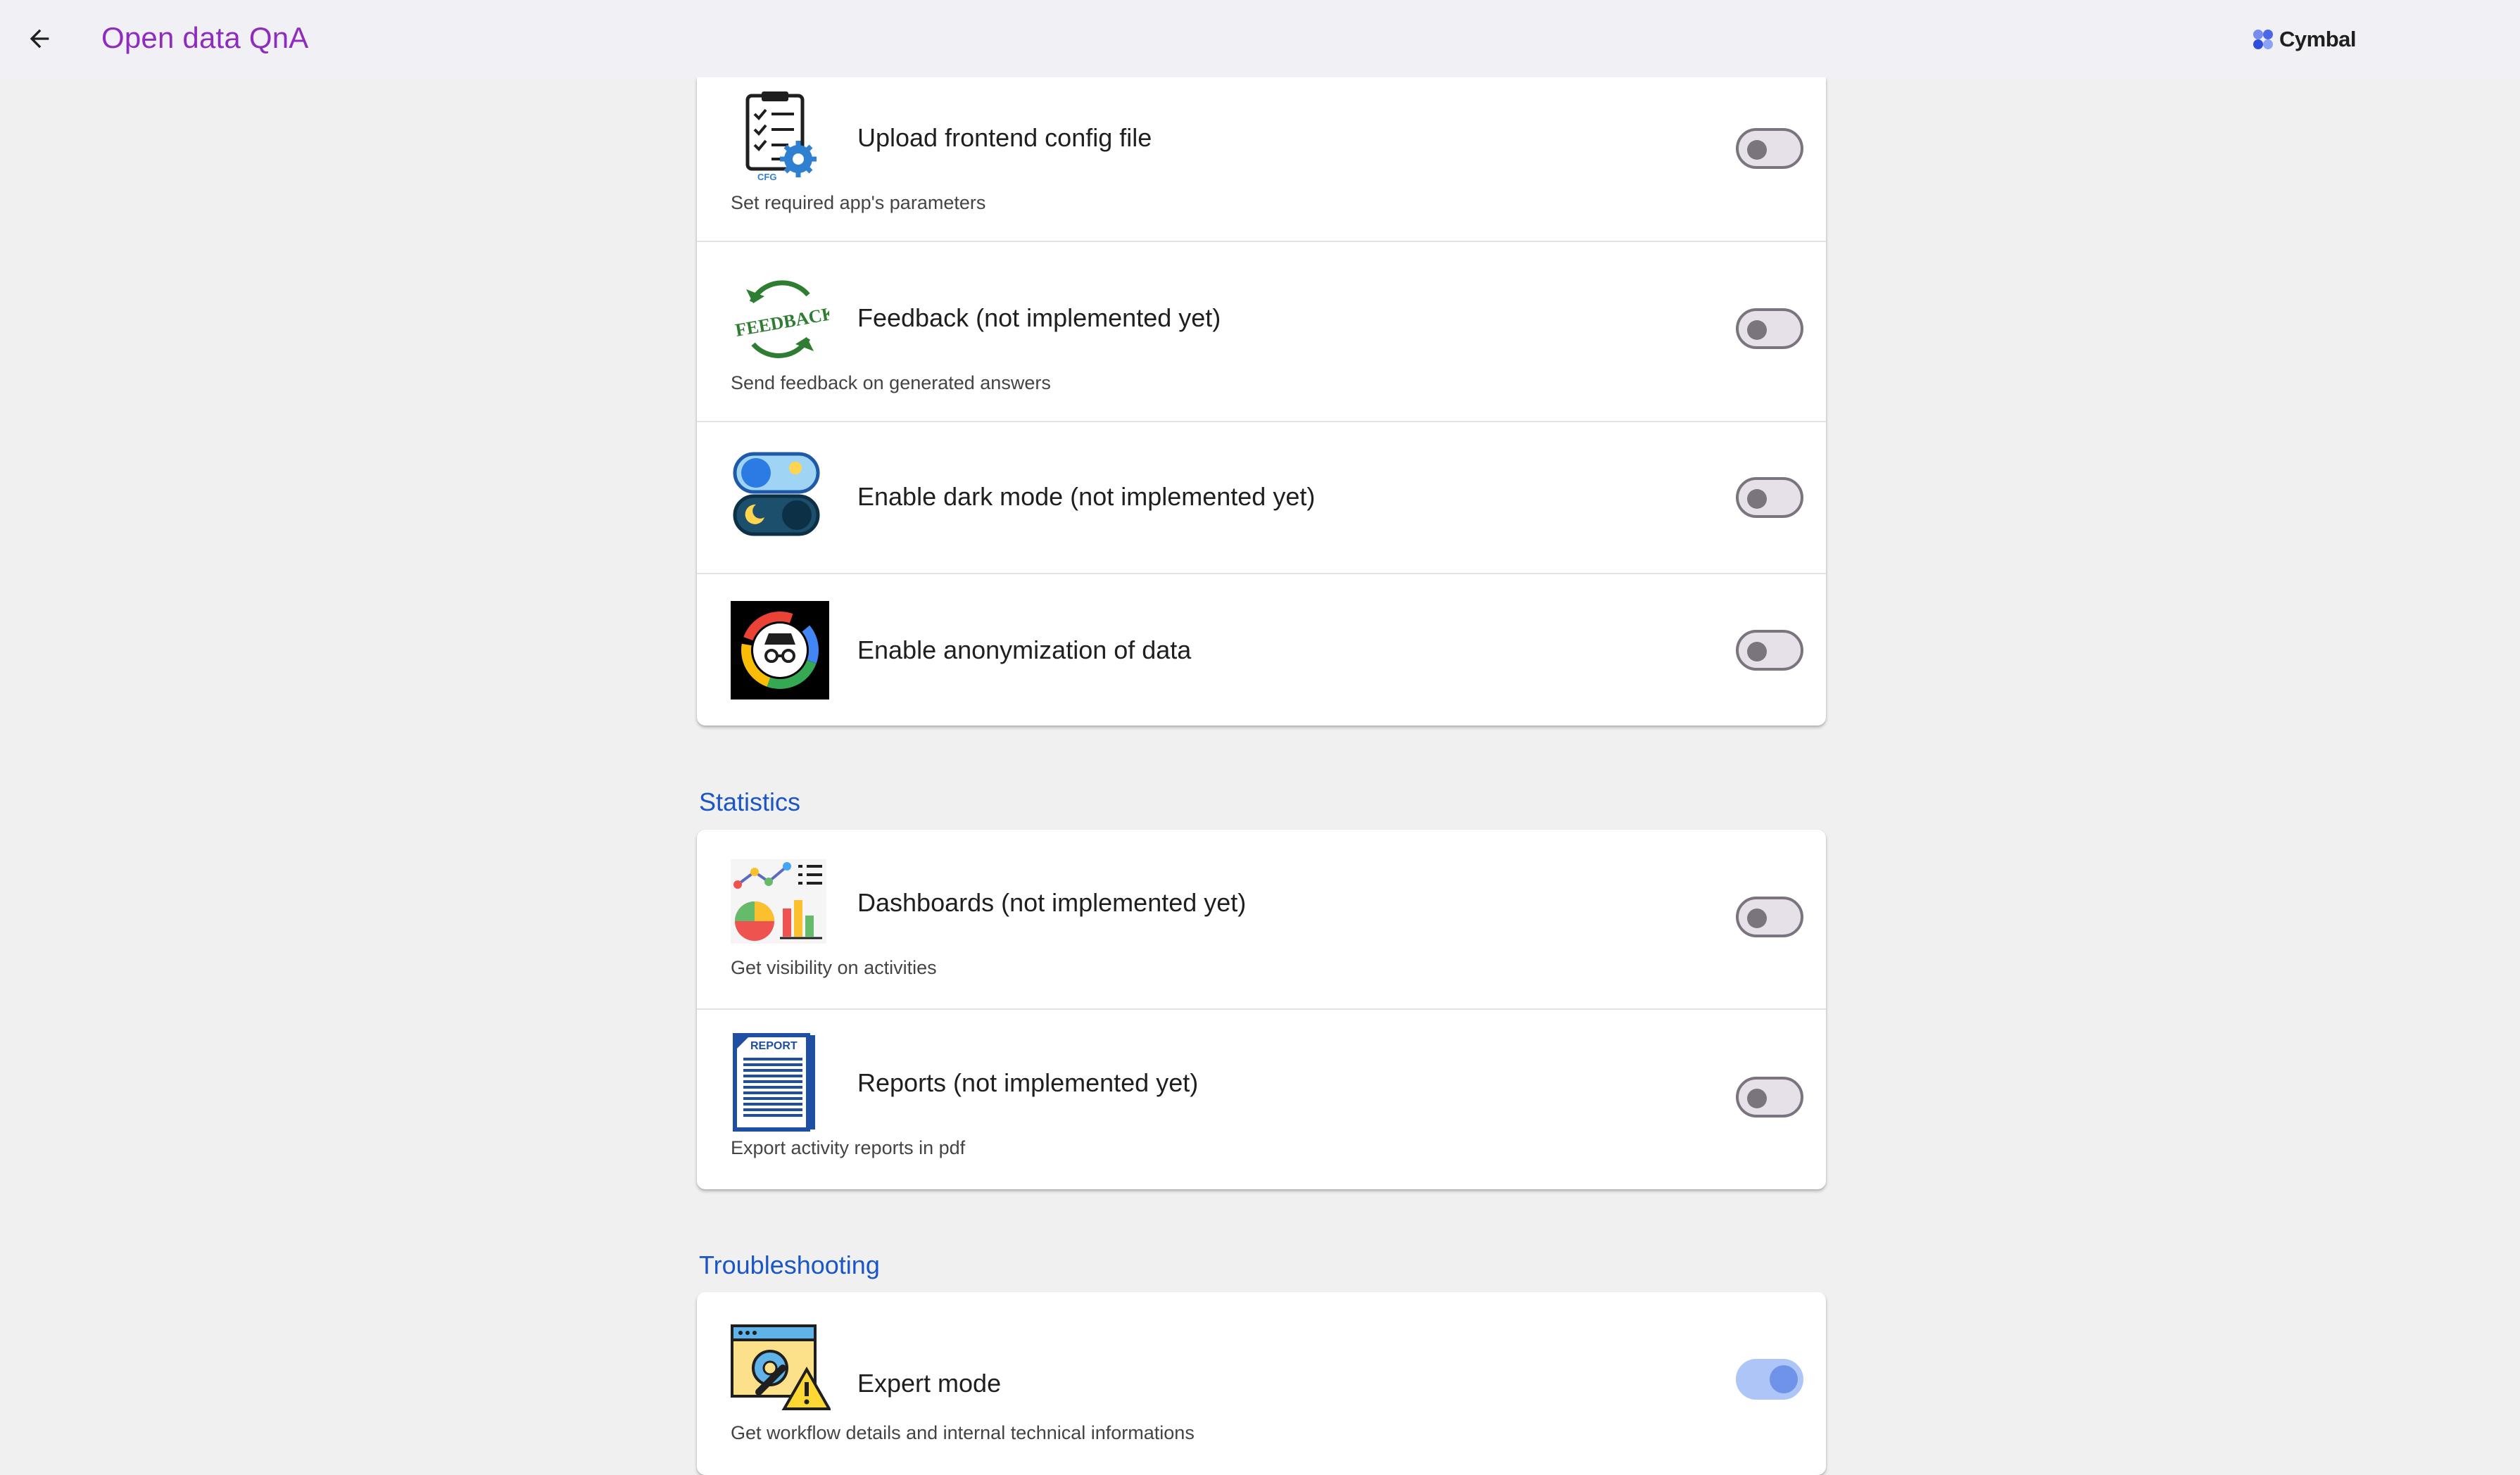 The height and width of the screenshot is (1475, 2520). I want to click on day-night-toggle-icon, so click(777, 494).